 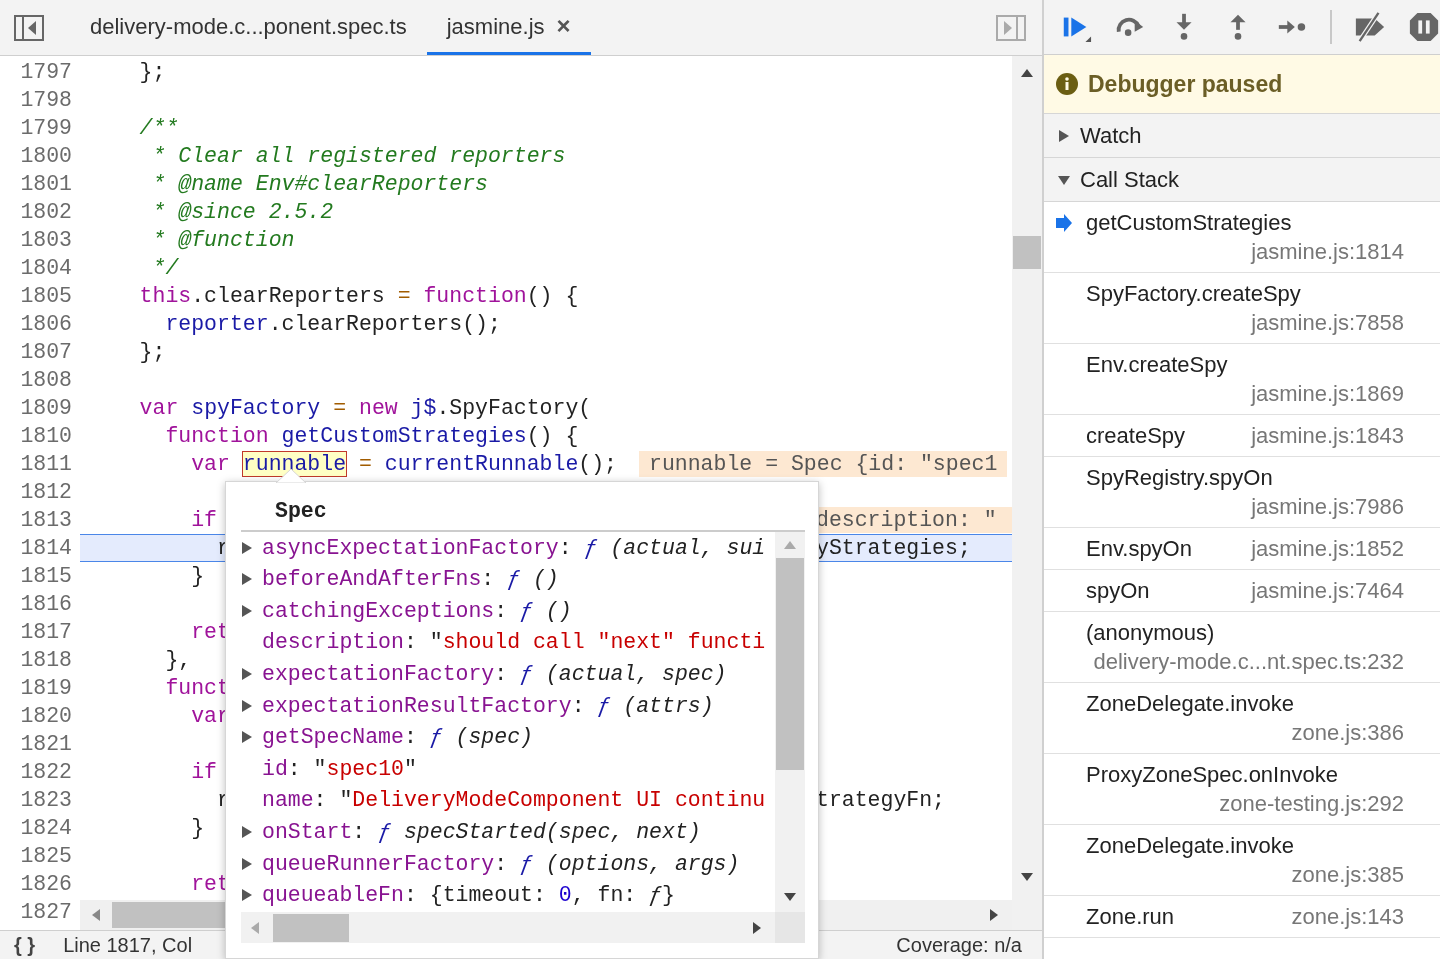 What do you see at coordinates (514, 642) in the screenshot?
I see `property-text: description: "should call "next" functi` at bounding box center [514, 642].